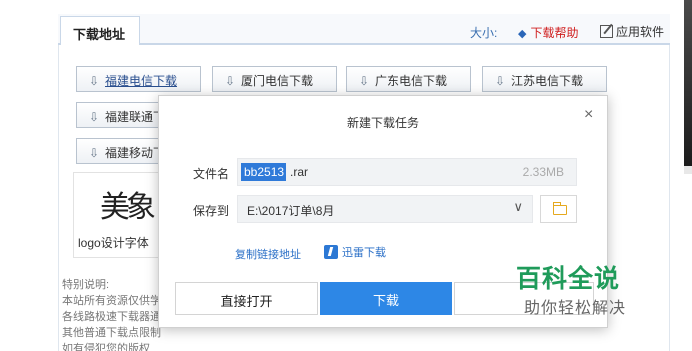 Image resolution: width=692 pixels, height=351 pixels. Describe the element at coordinates (688, 170) in the screenshot. I see `side-divider` at that location.